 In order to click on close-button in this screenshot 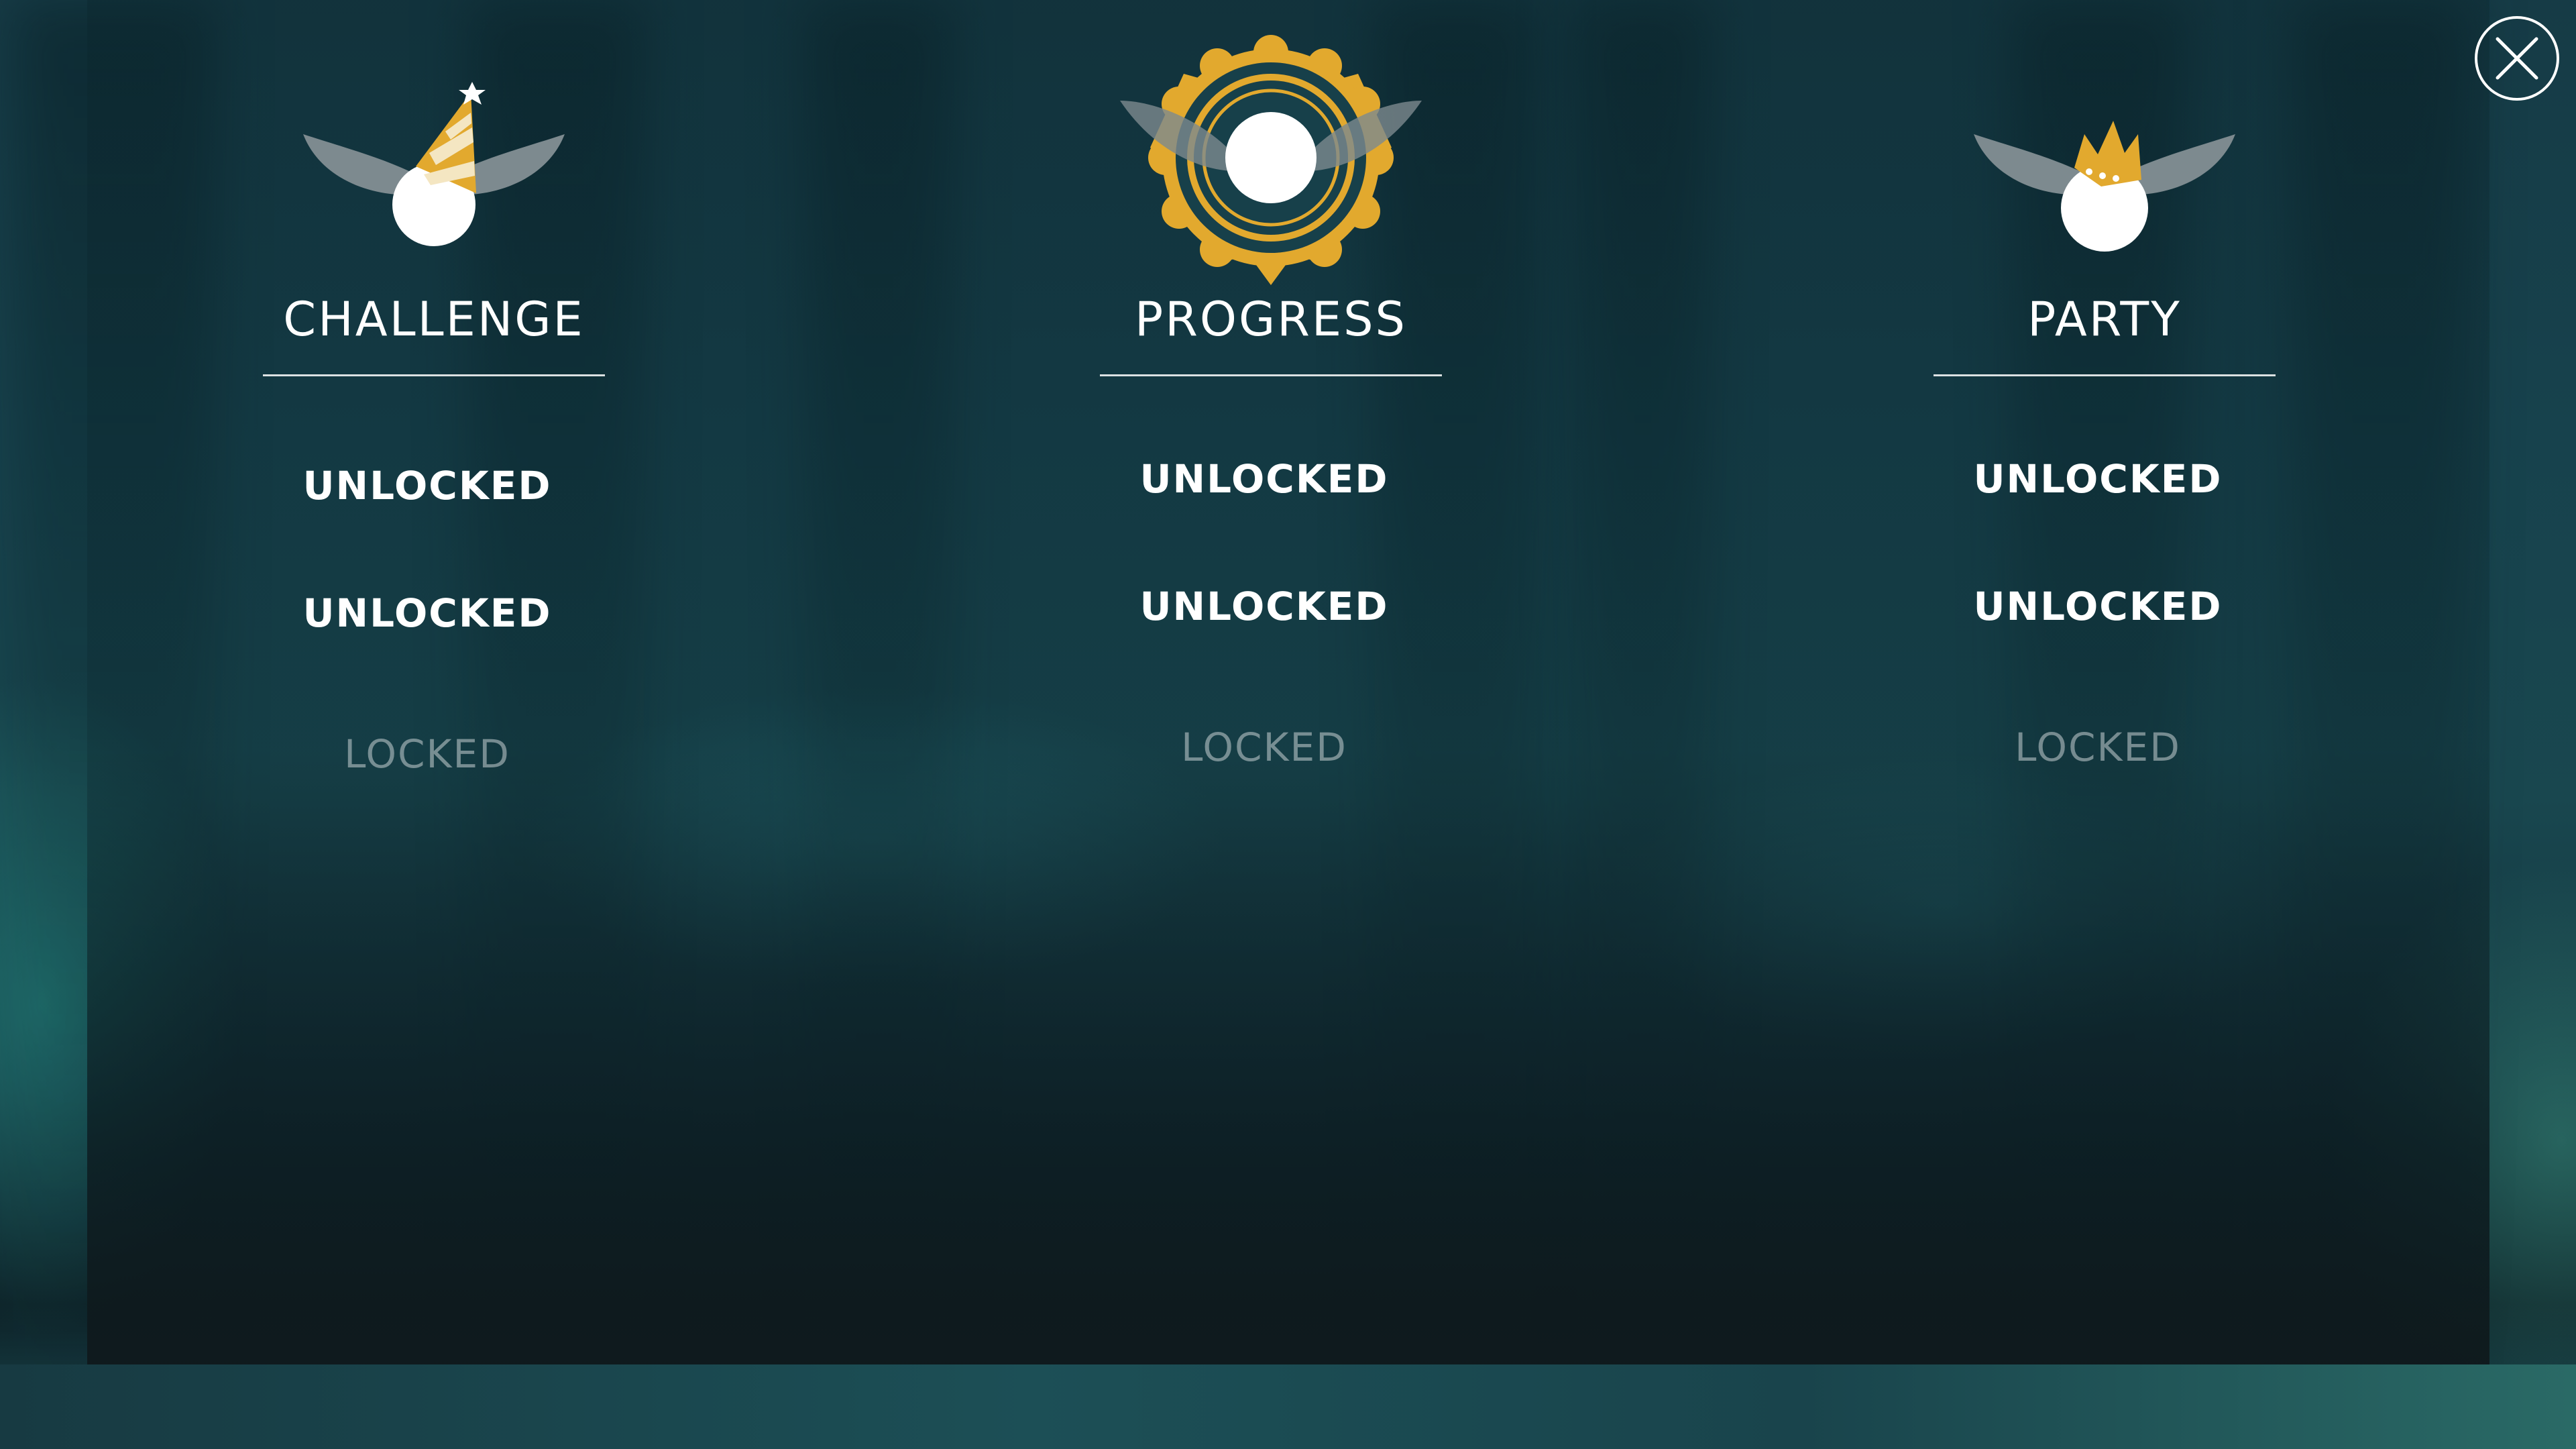, I will do `click(2517, 58)`.